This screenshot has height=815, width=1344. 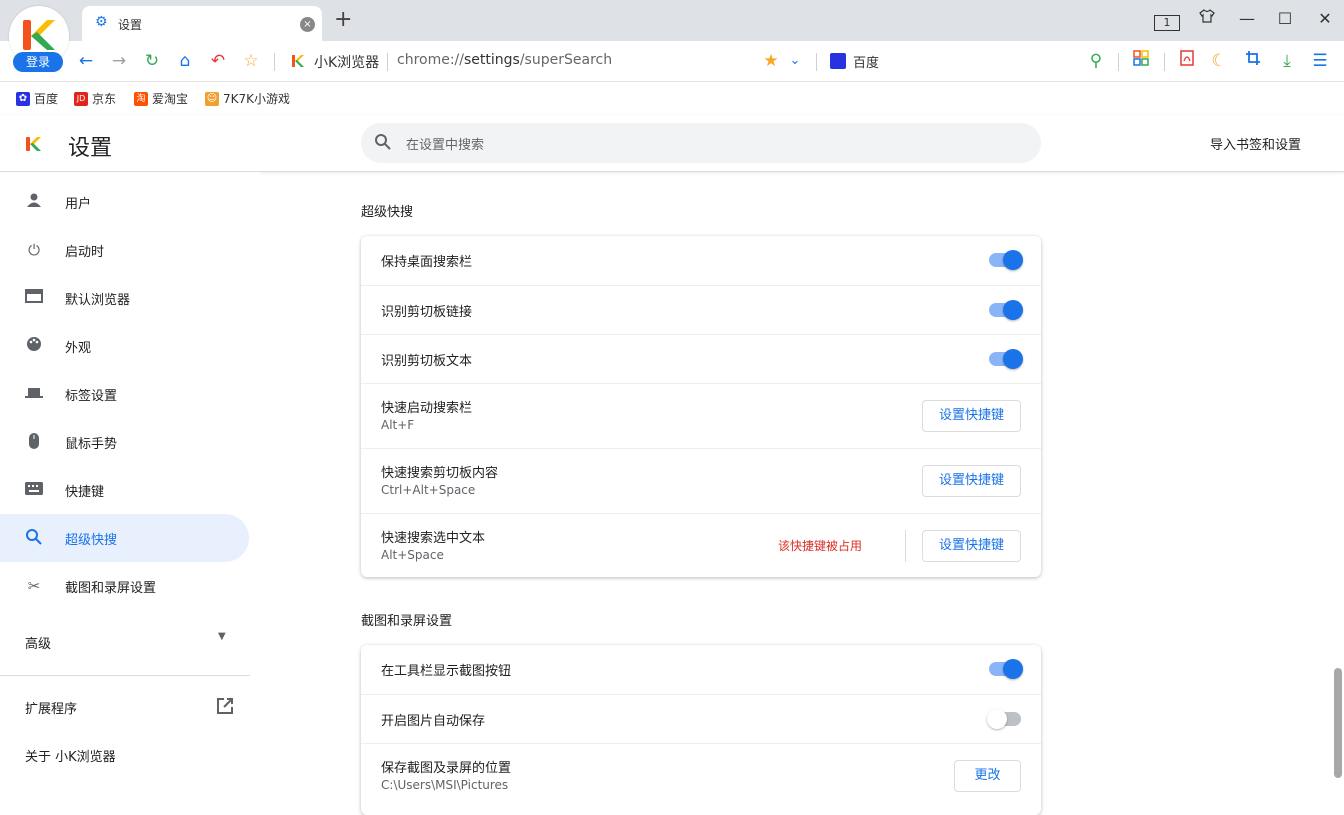 What do you see at coordinates (445, 145) in the screenshot?
I see `search-placeholder: 在设置中搜索` at bounding box center [445, 145].